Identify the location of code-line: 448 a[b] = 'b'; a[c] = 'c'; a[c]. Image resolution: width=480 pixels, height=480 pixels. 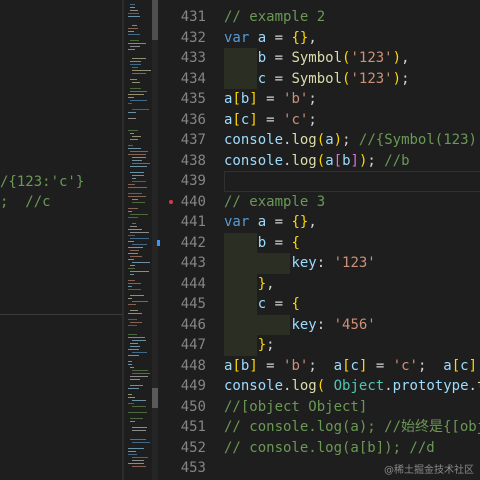
(320, 366).